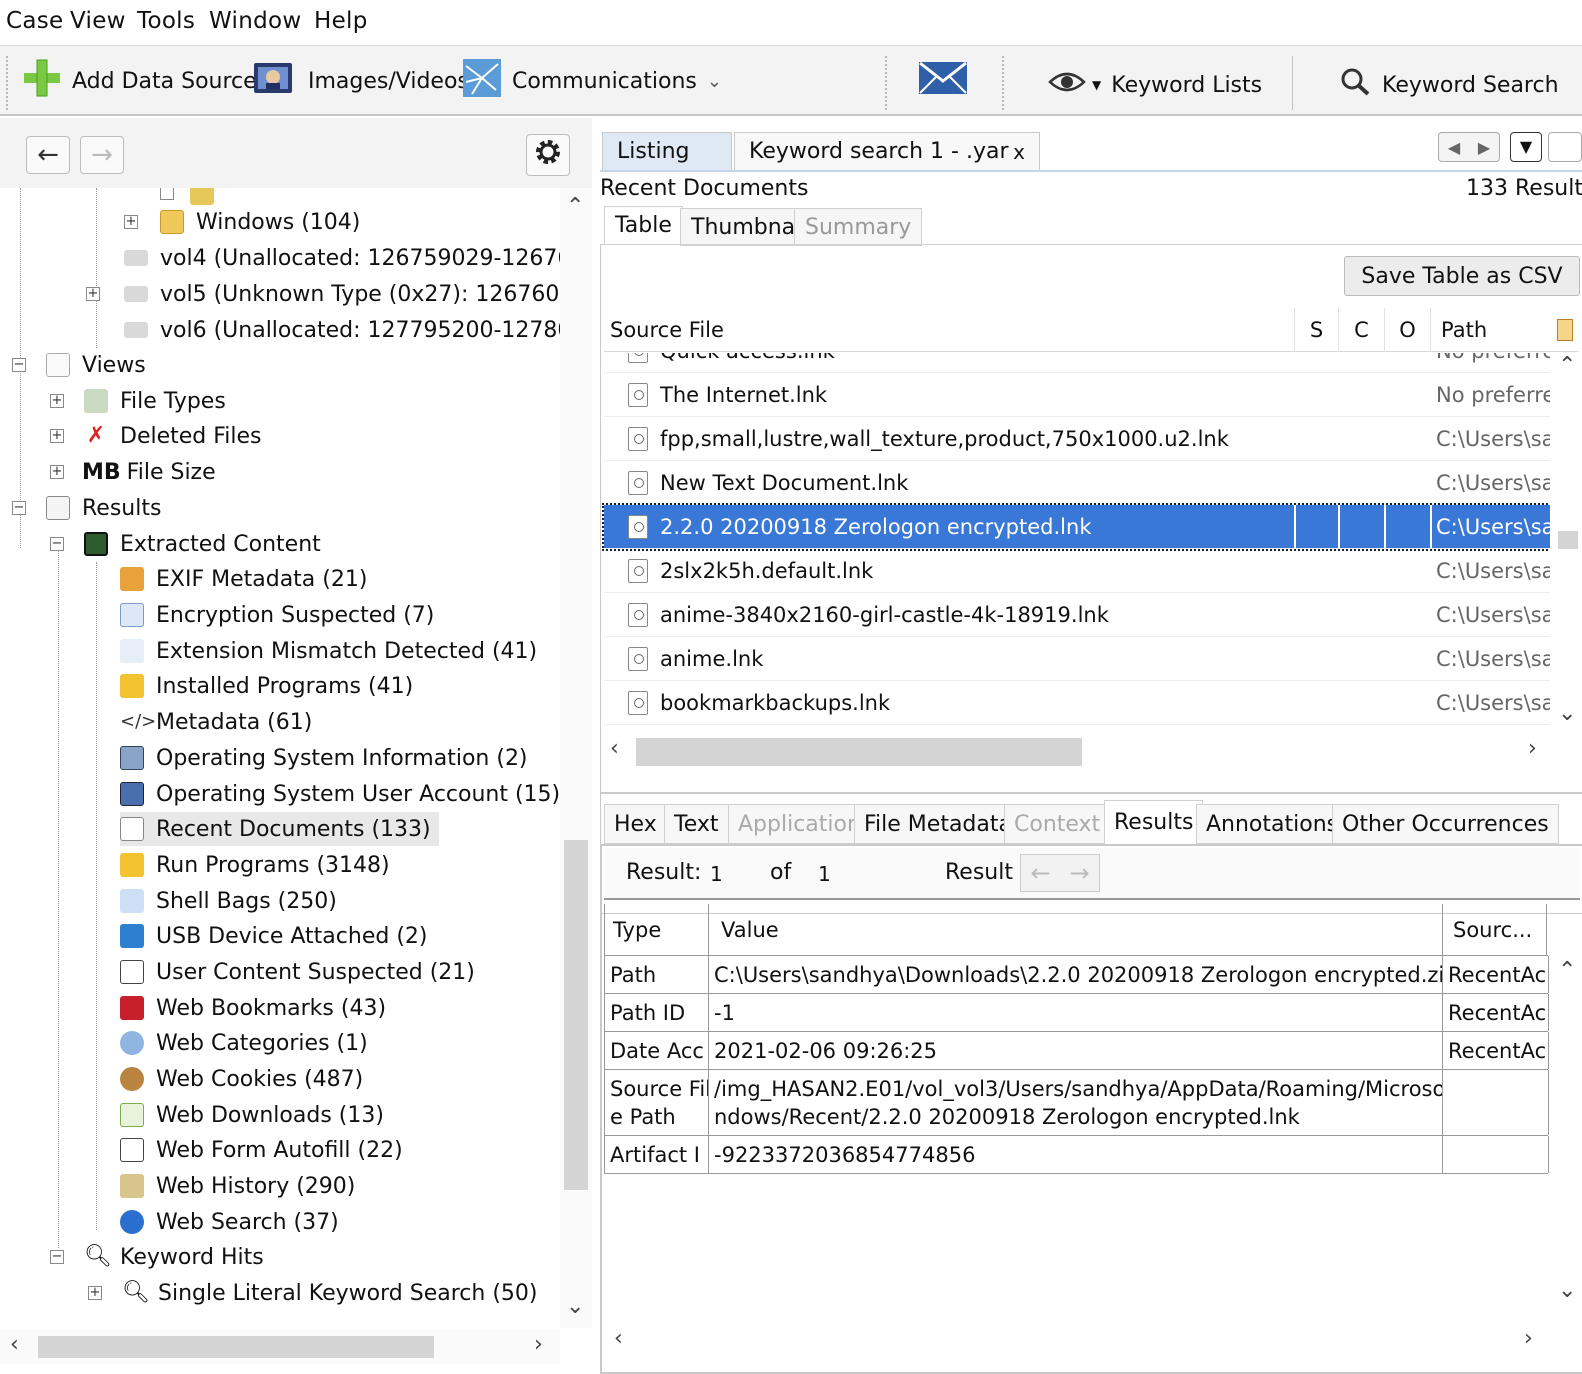 The image size is (1582, 1374). What do you see at coordinates (1449, 85) in the screenshot?
I see `keyword-search-button: Keyword Search` at bounding box center [1449, 85].